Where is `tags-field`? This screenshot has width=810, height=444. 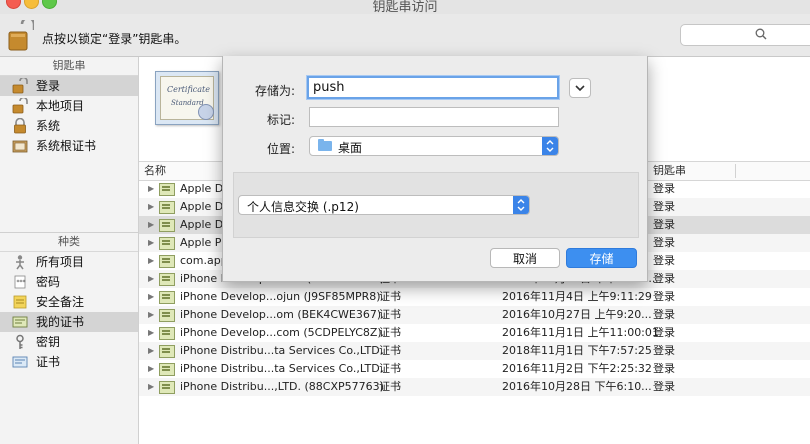 tags-field is located at coordinates (434, 117).